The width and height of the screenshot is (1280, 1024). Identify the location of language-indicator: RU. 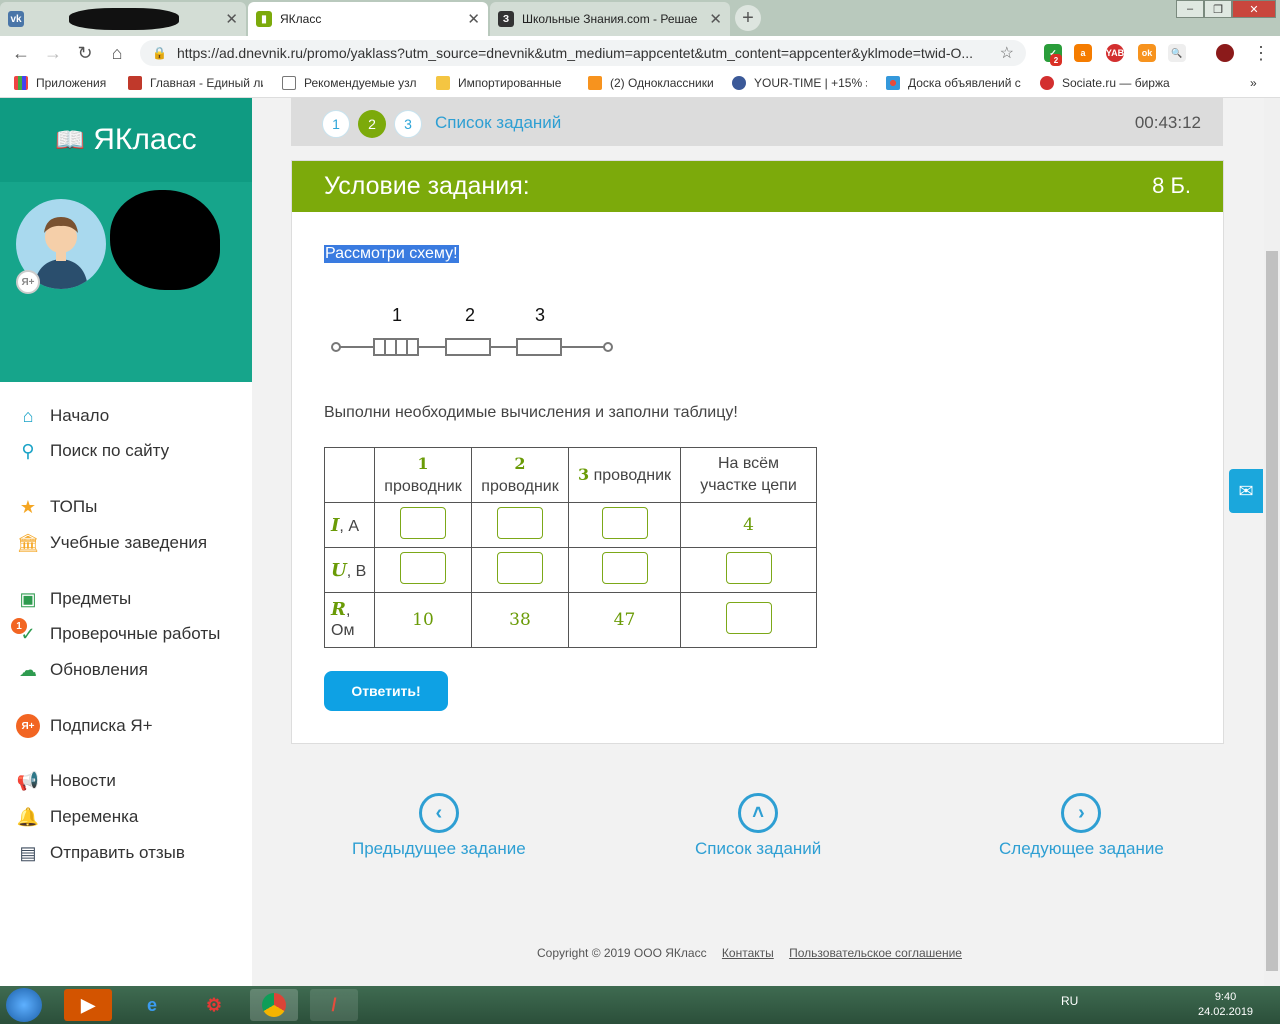
(1069, 1001).